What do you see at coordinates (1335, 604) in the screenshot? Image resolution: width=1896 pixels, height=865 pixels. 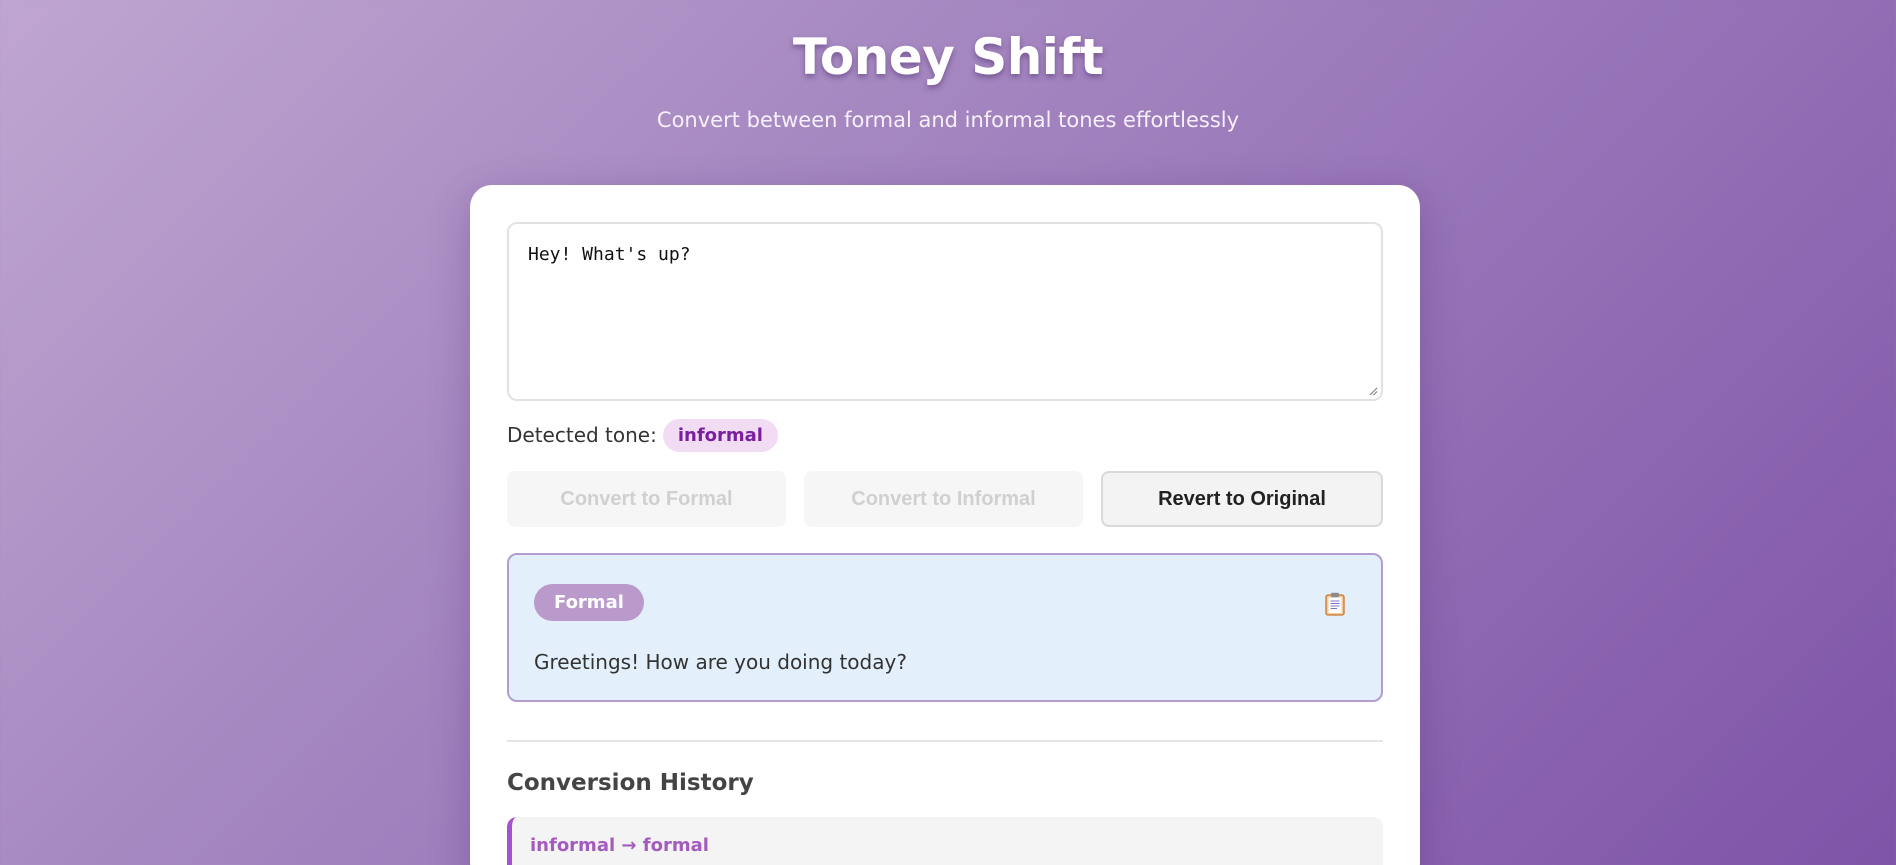 I see `clipboard-icon` at bounding box center [1335, 604].